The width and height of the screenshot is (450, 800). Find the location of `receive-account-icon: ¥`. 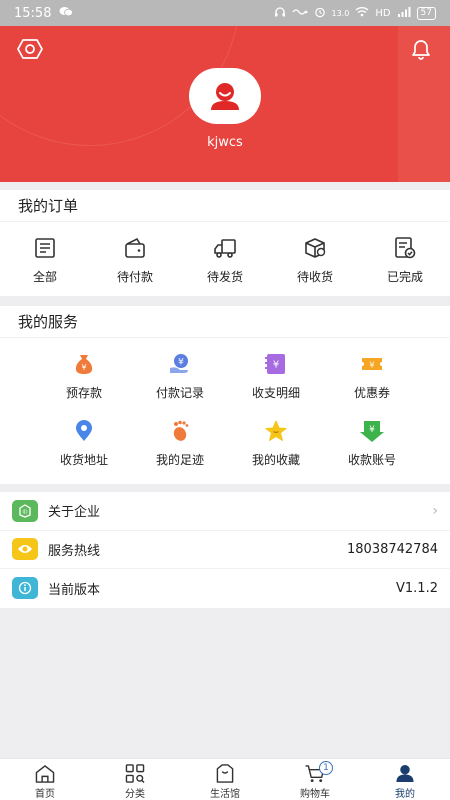

receive-account-icon: ¥ is located at coordinates (372, 431).